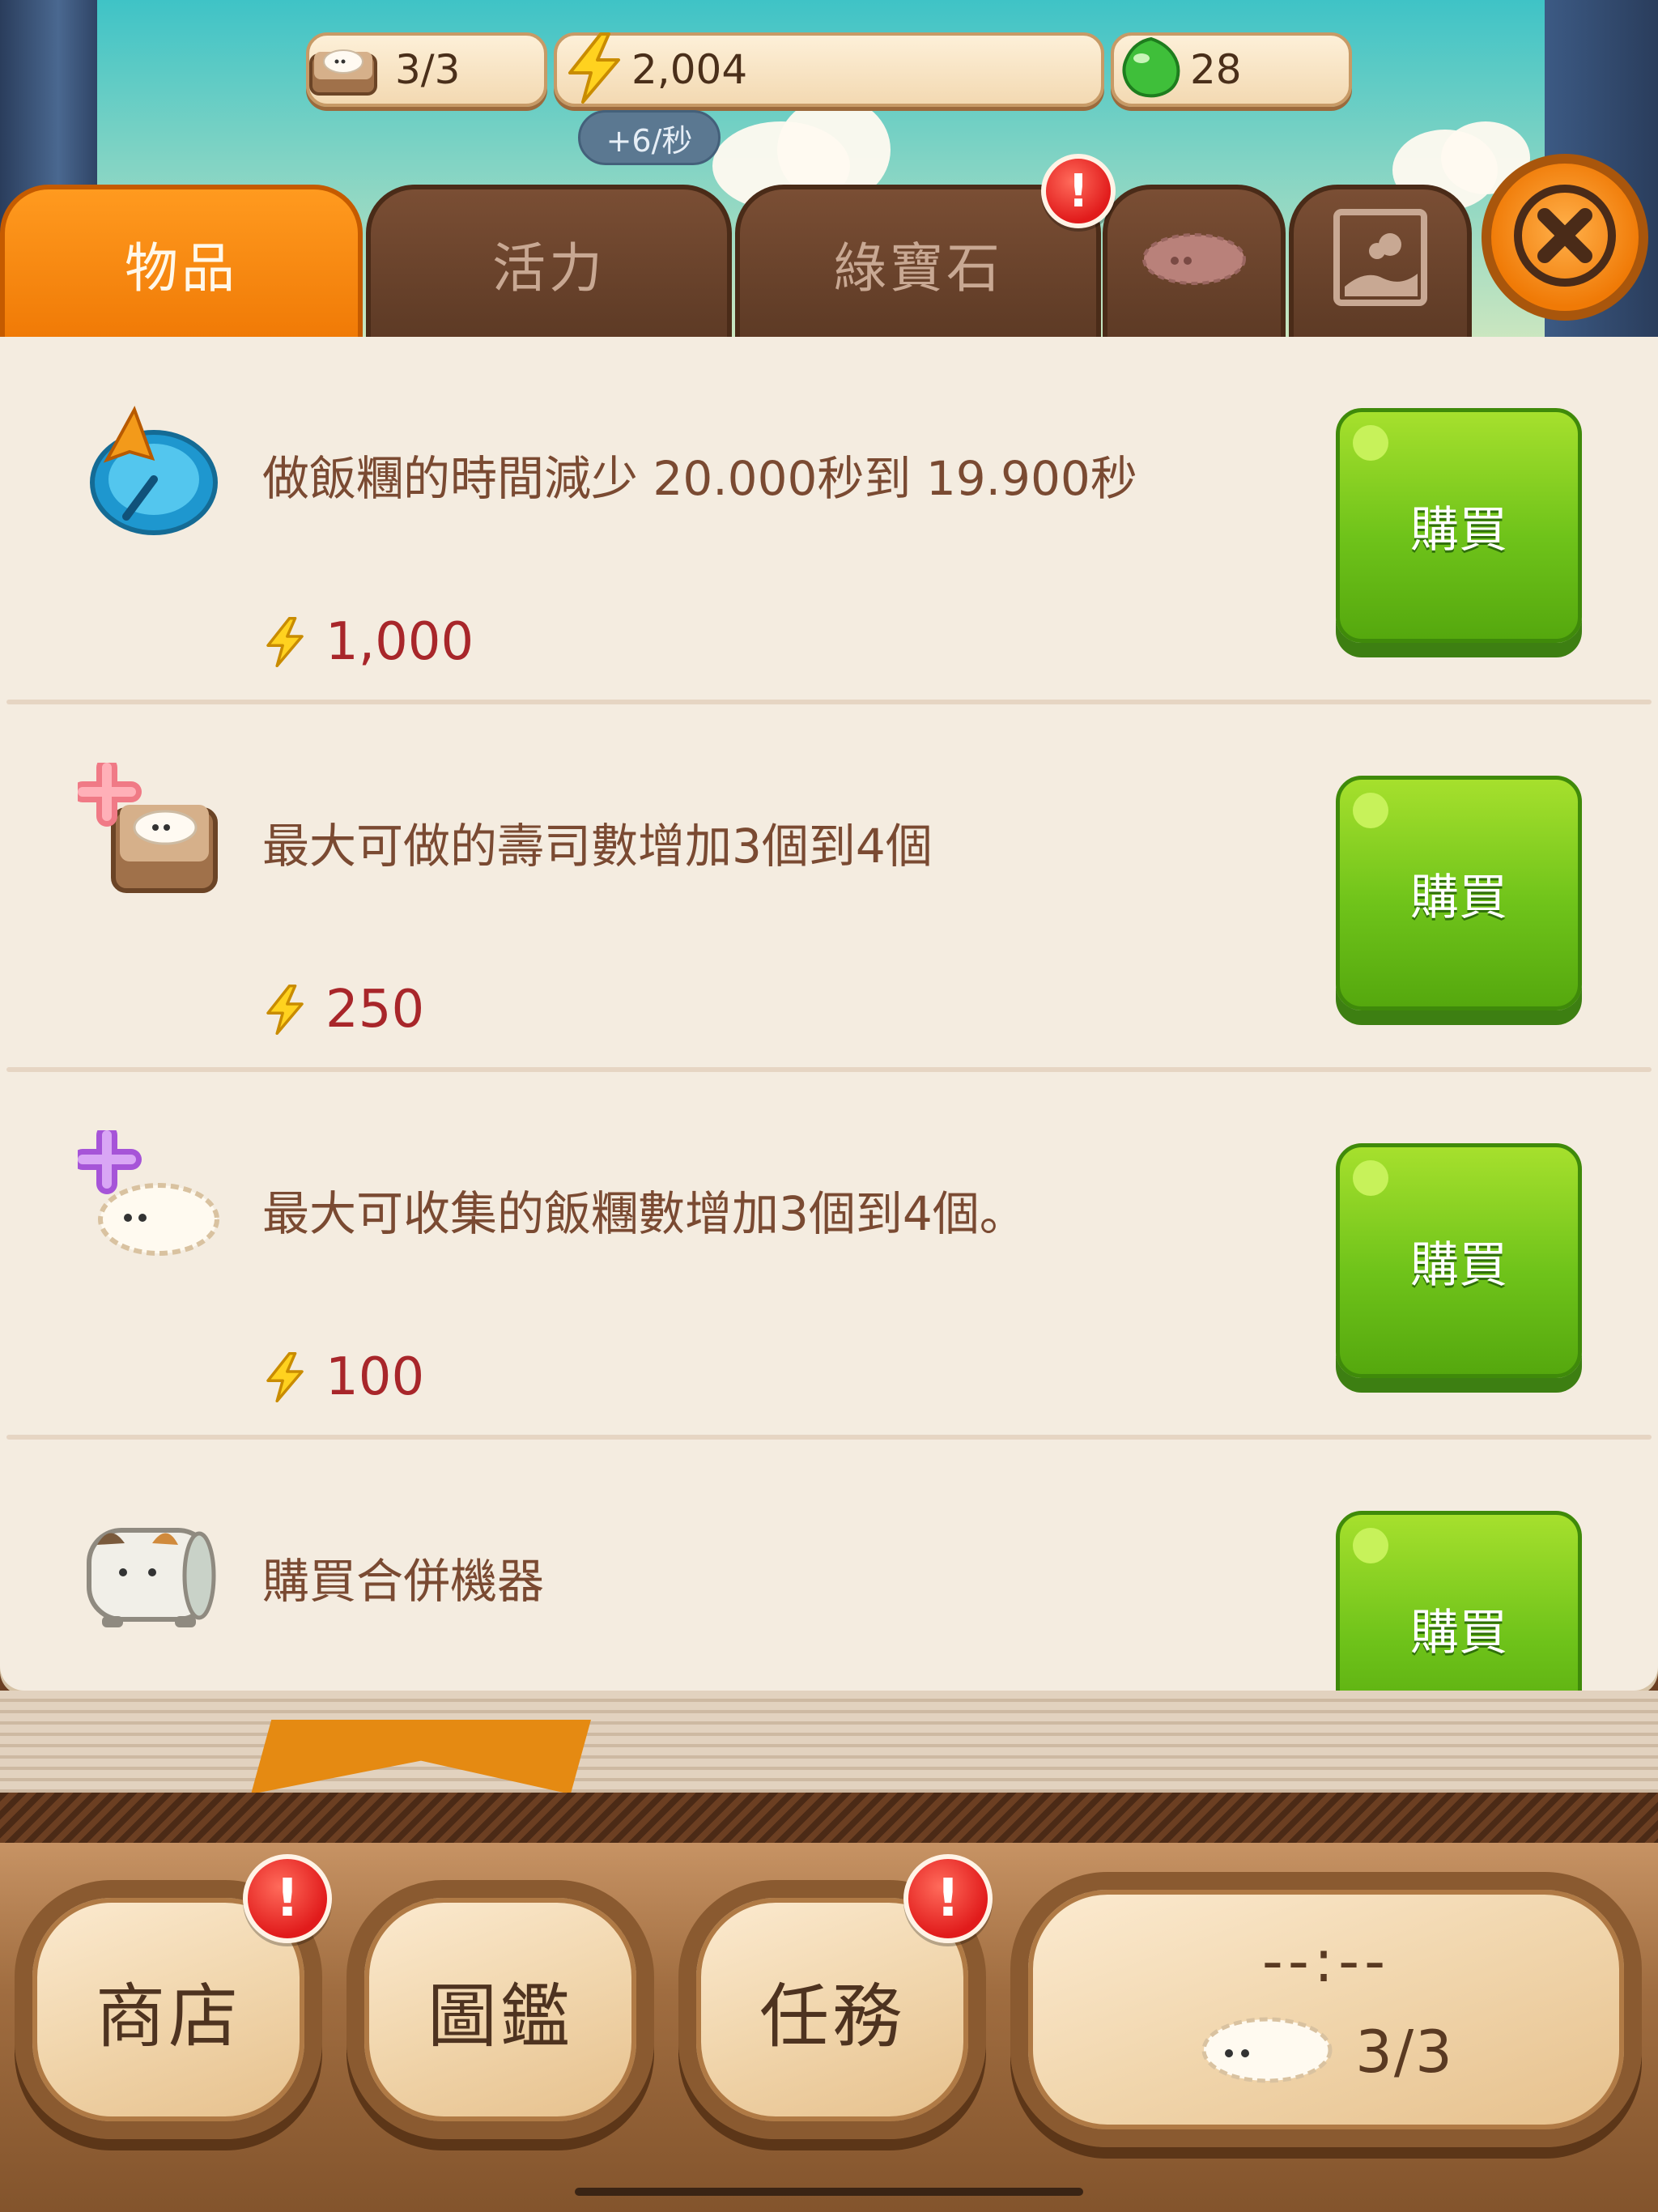  I want to click on catalog-button-label: 圖鑑, so click(500, 2016).